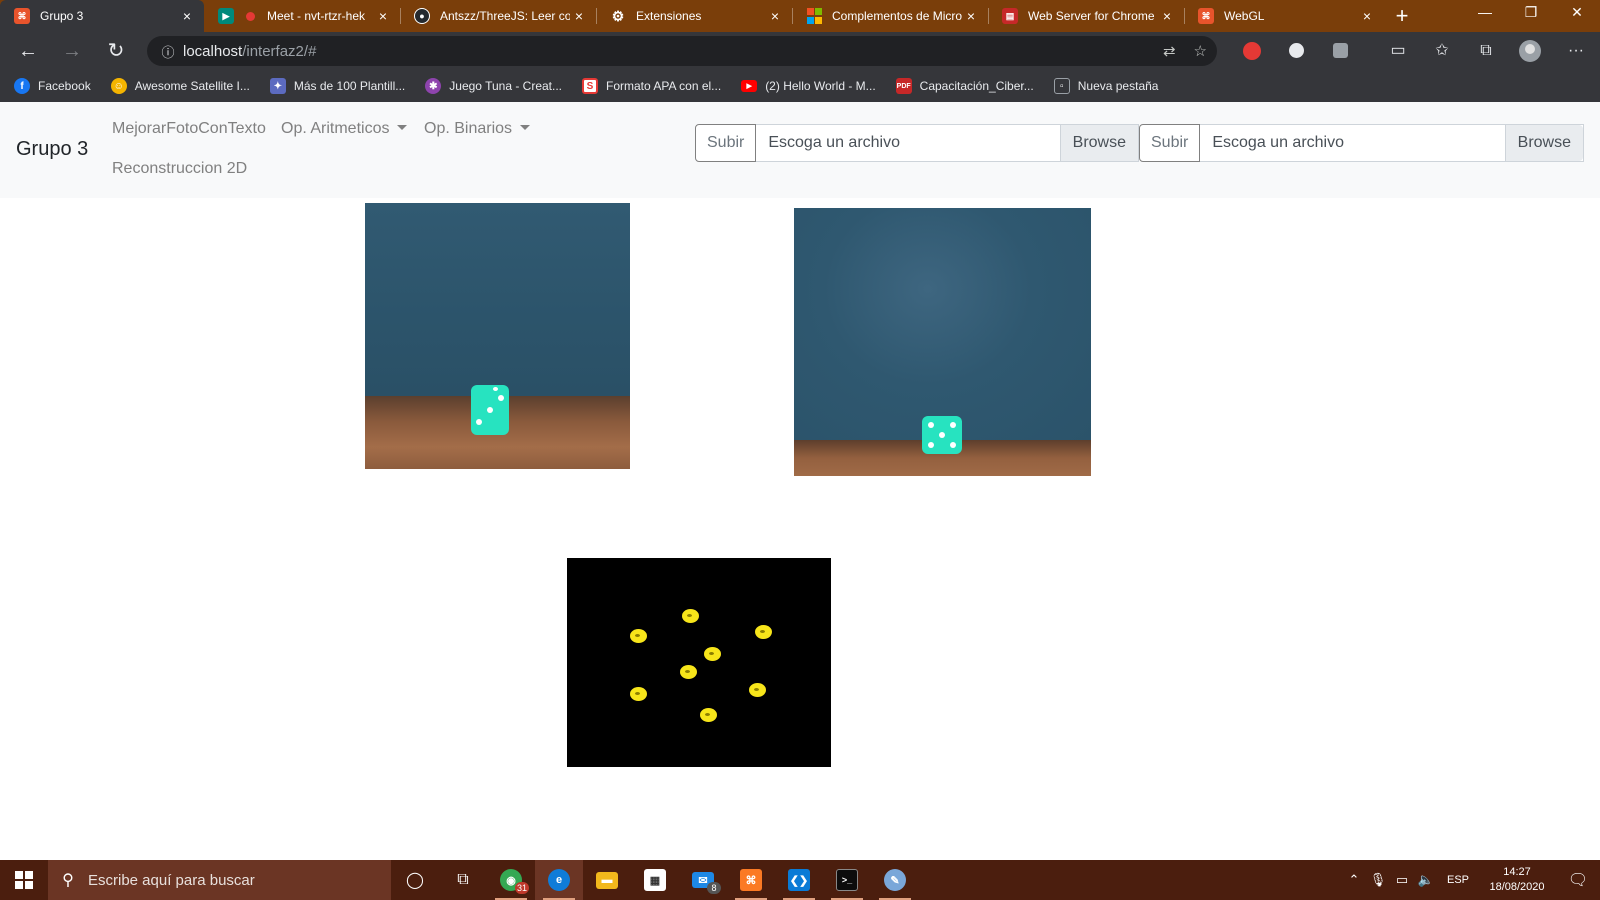  What do you see at coordinates (703, 880) in the screenshot?
I see `taskbar-app-mail: ✉ 8` at bounding box center [703, 880].